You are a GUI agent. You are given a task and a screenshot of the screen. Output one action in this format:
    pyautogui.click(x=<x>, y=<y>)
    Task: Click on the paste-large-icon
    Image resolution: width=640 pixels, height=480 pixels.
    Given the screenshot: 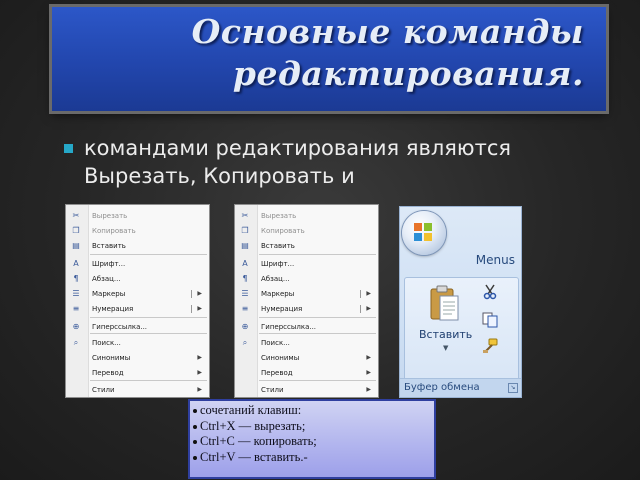 What is the action you would take?
    pyautogui.click(x=445, y=304)
    